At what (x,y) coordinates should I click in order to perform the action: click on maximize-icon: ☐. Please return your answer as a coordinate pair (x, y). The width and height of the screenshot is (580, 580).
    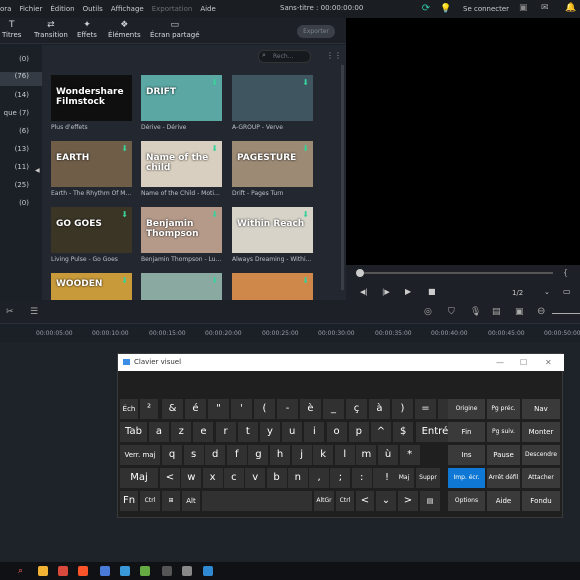
    Looking at the image, I should click on (523, 362).